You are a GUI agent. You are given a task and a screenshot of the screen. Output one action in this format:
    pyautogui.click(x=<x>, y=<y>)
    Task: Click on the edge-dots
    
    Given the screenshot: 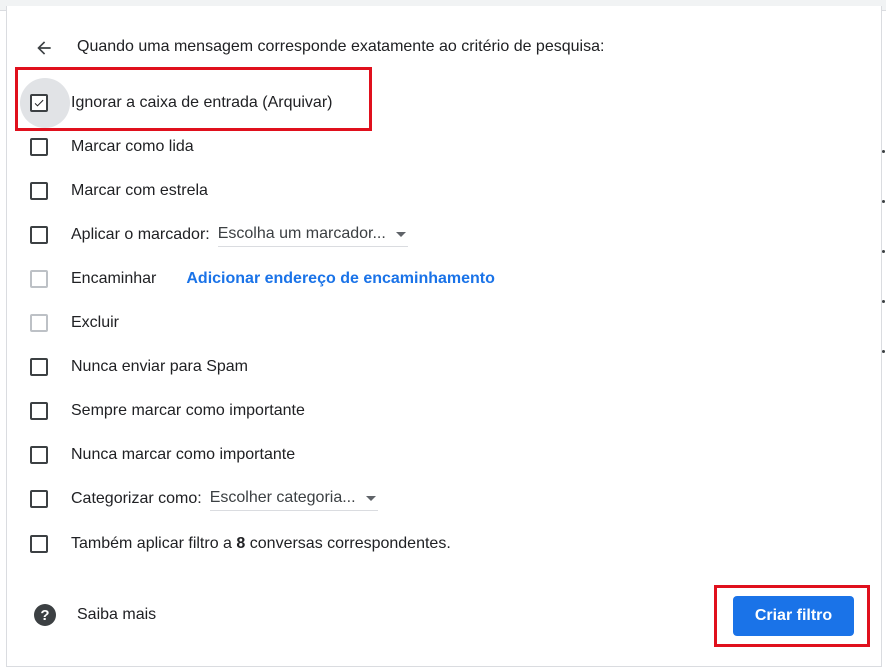 What is the action you would take?
    pyautogui.click(x=883, y=275)
    